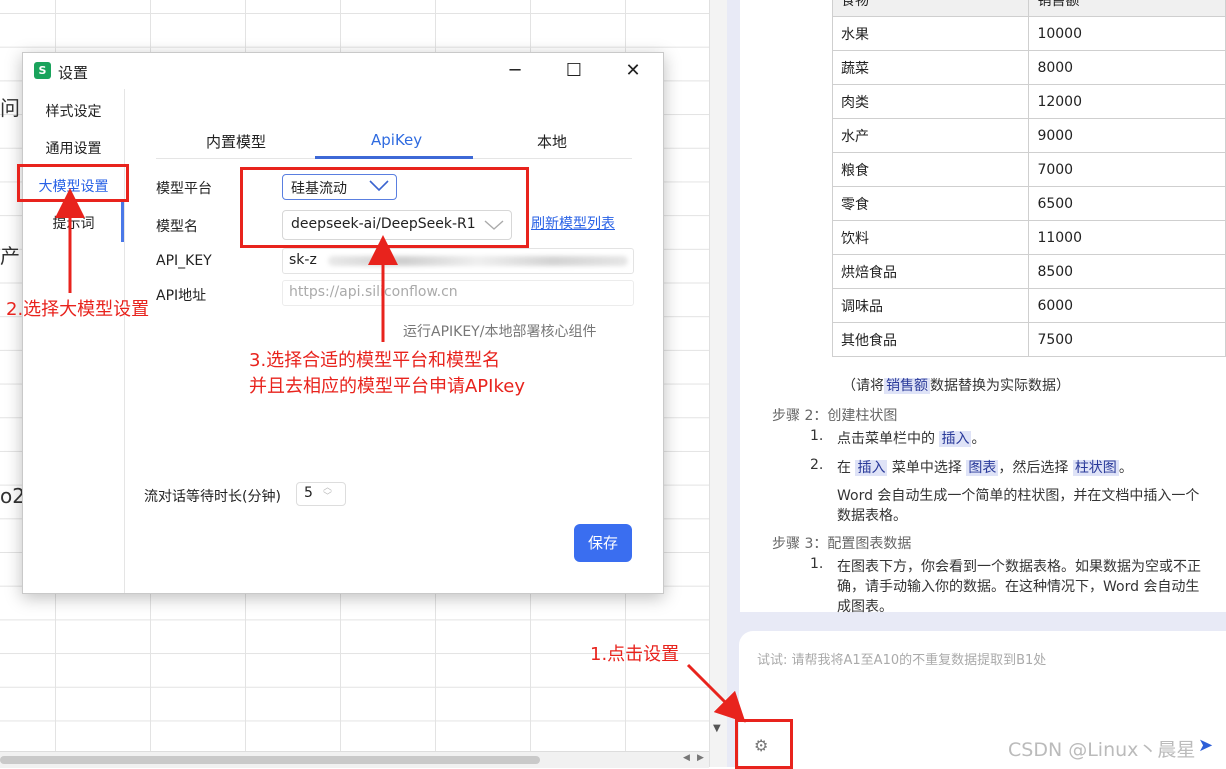 The image size is (1226, 769). Describe the element at coordinates (375, 360) in the screenshot. I see `annotation-step-3-line1: 3.选择合适的模型平台和模型名` at that location.